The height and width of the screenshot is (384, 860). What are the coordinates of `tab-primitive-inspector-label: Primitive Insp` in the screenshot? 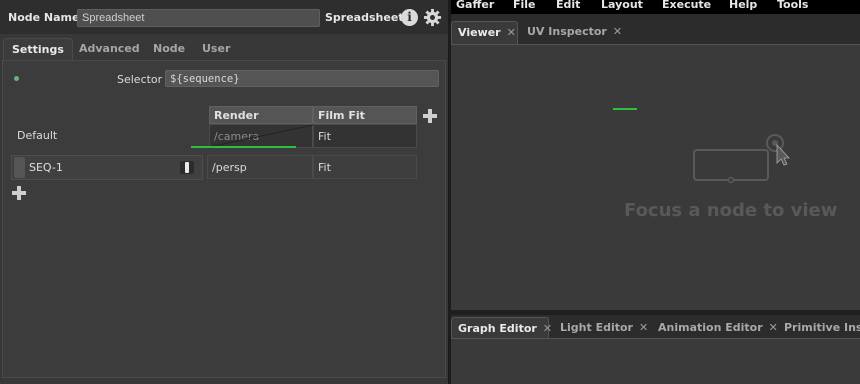 It's located at (822, 327).